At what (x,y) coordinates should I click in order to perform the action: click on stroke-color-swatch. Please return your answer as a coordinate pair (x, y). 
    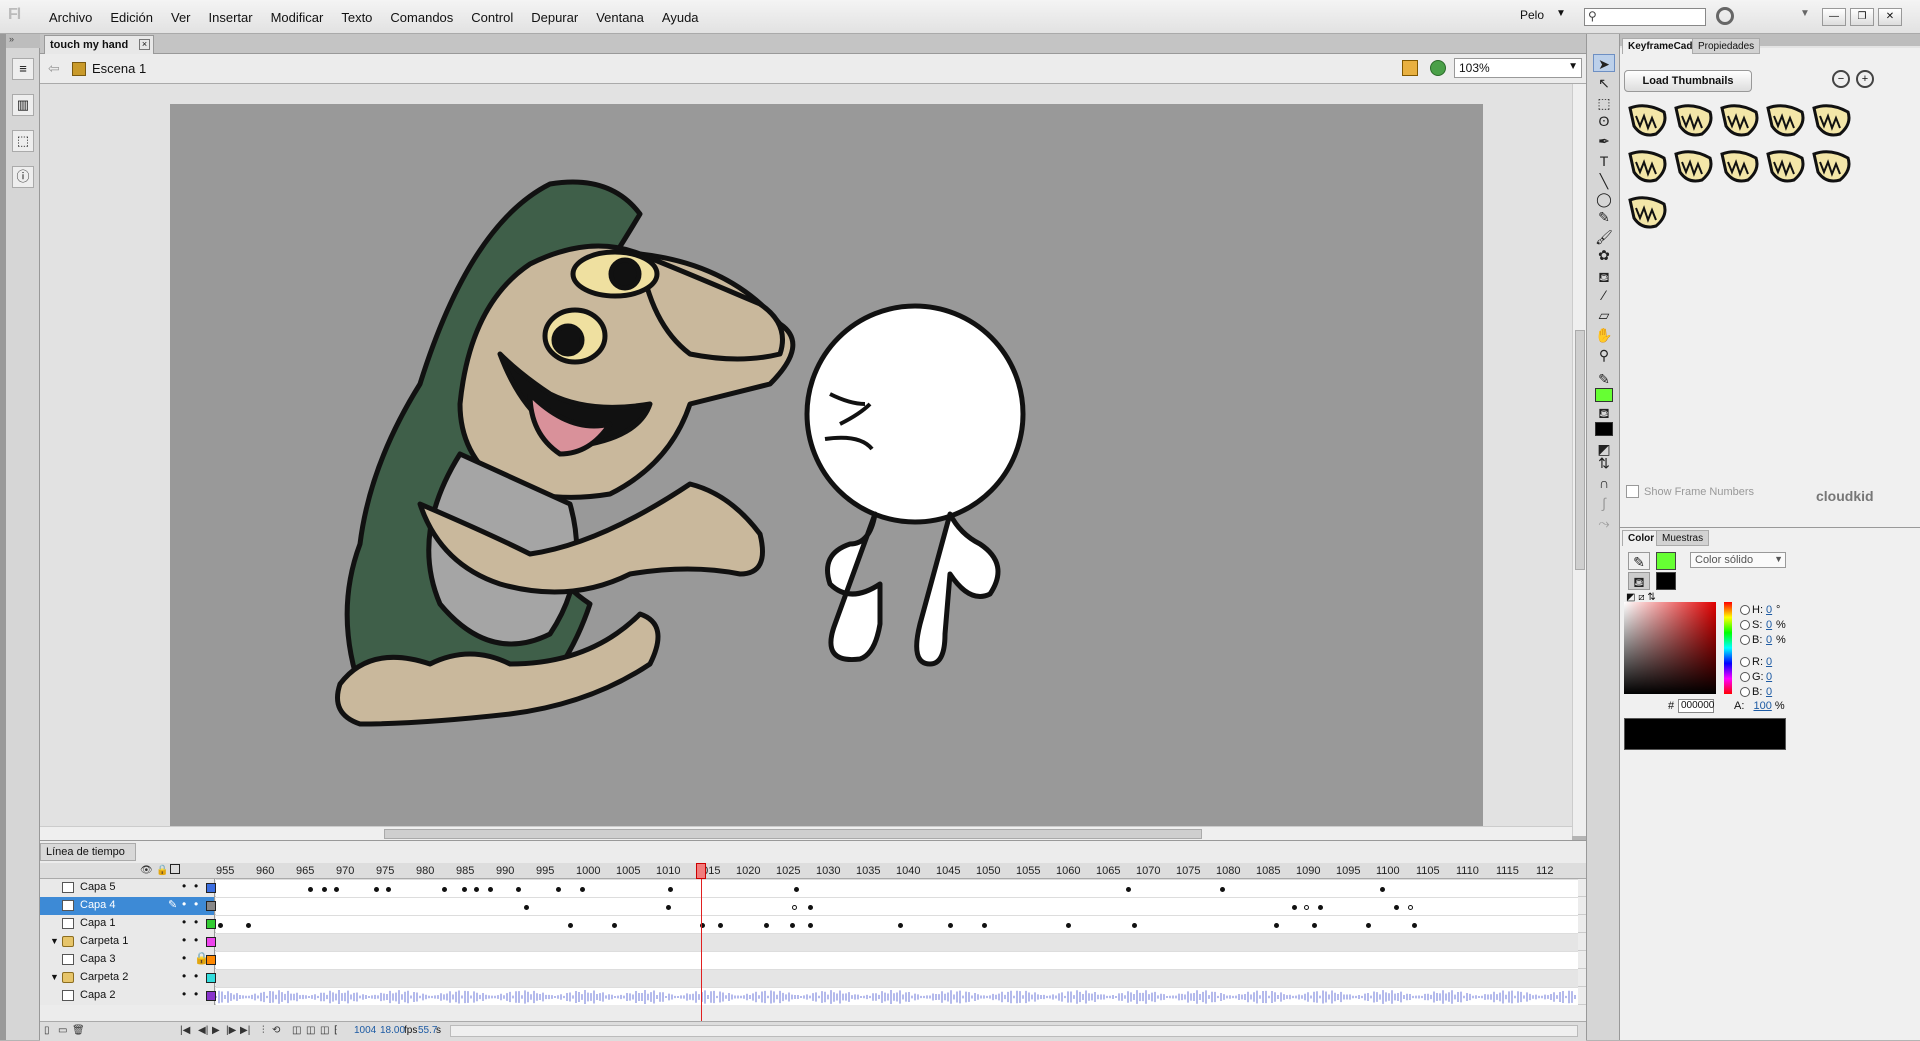
    Looking at the image, I should click on (1604, 395).